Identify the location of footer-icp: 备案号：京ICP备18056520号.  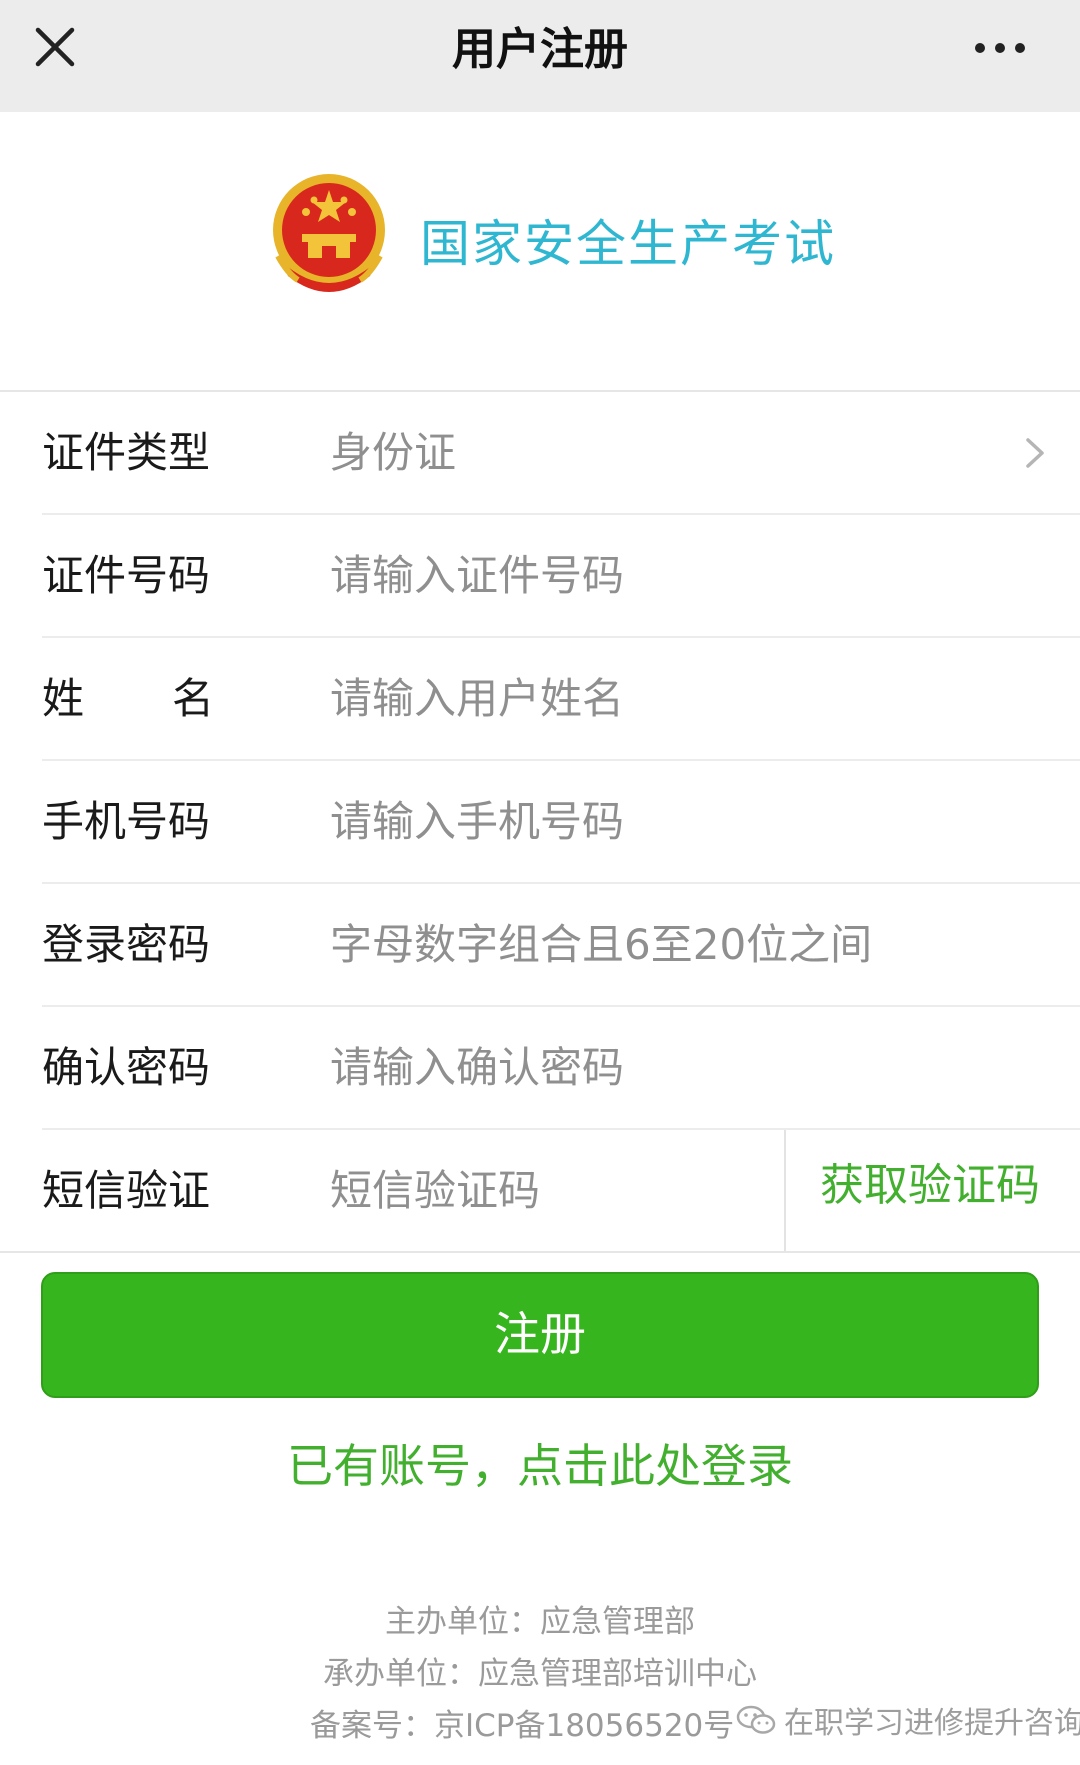
(522, 1726).